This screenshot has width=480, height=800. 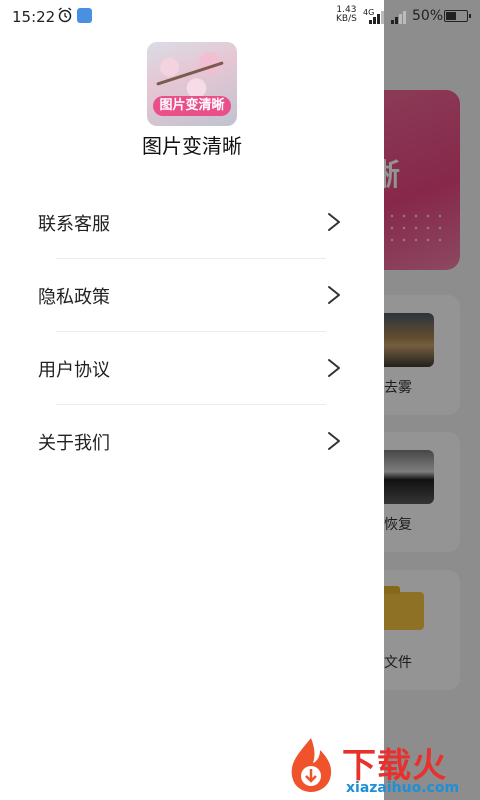 What do you see at coordinates (428, 16) in the screenshot?
I see `battery-percentage: 50%` at bounding box center [428, 16].